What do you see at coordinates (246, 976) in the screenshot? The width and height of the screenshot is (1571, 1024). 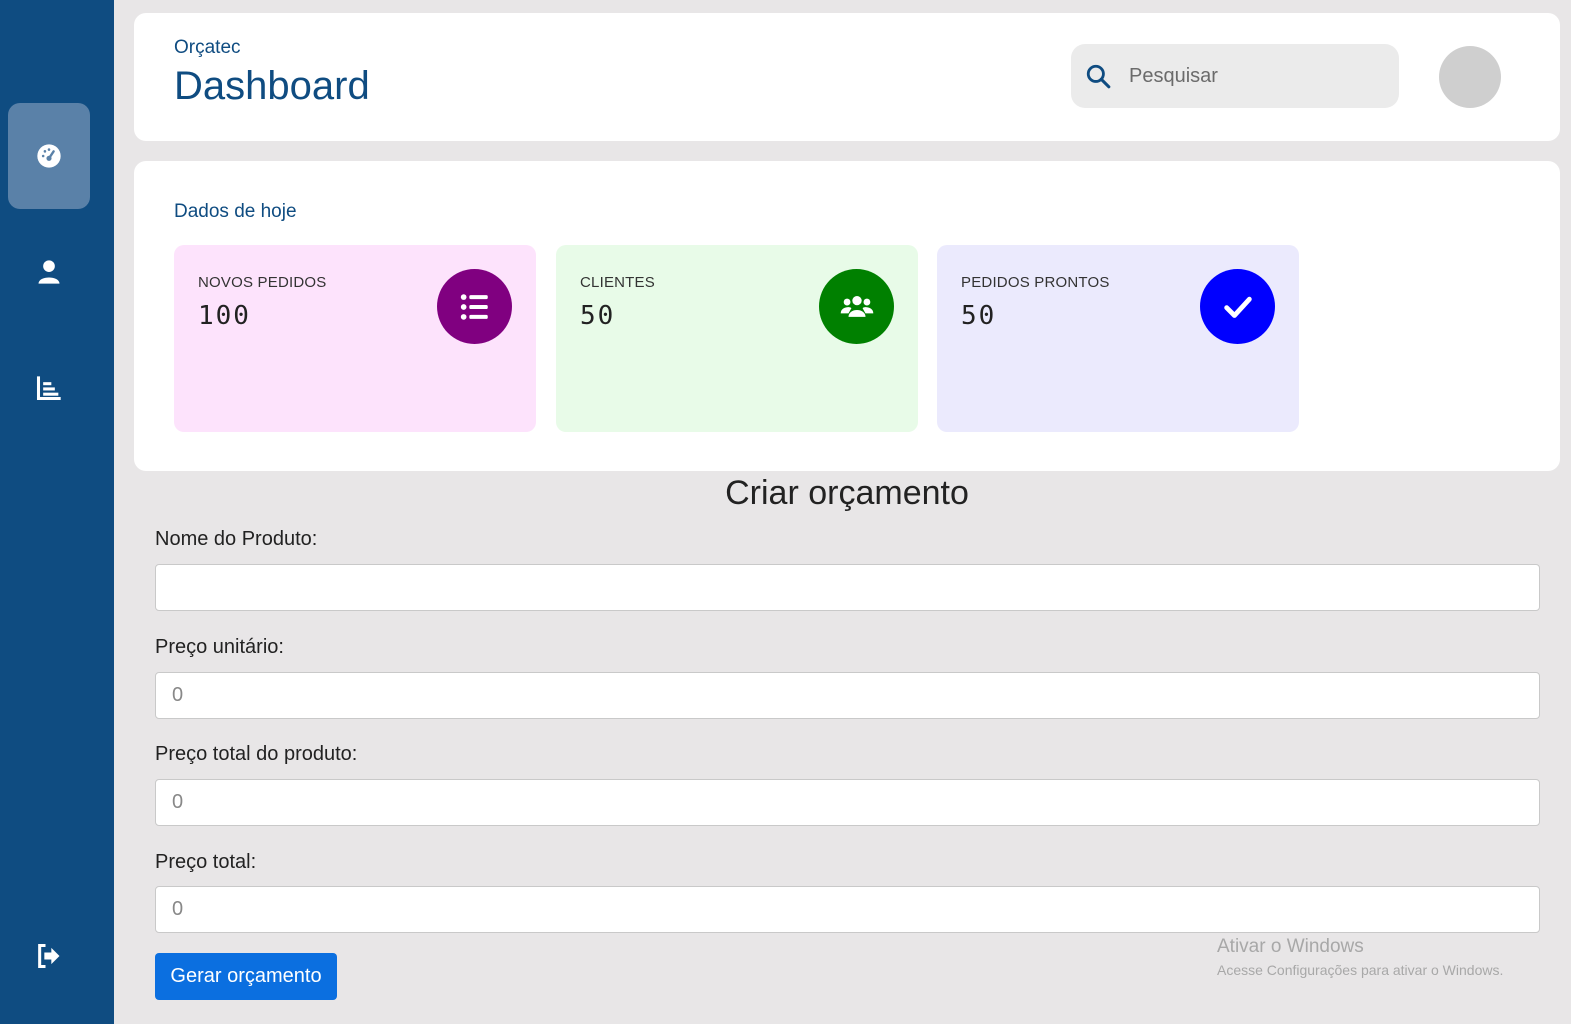 I see `generate-quote-button: Gerar orçamento` at bounding box center [246, 976].